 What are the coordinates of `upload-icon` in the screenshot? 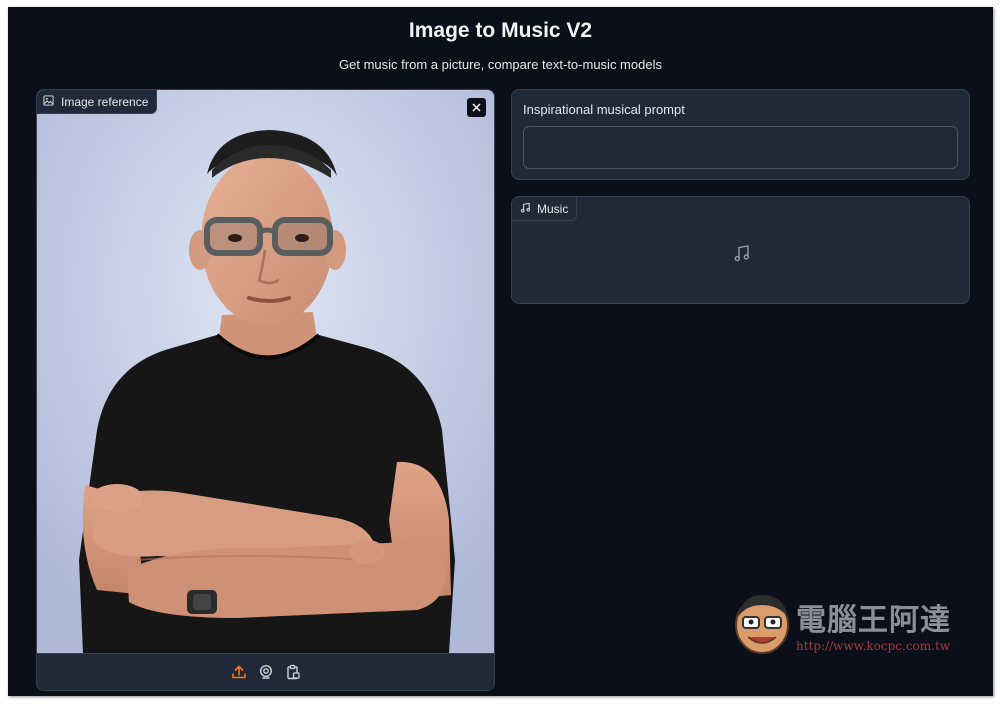 It's located at (238, 672).